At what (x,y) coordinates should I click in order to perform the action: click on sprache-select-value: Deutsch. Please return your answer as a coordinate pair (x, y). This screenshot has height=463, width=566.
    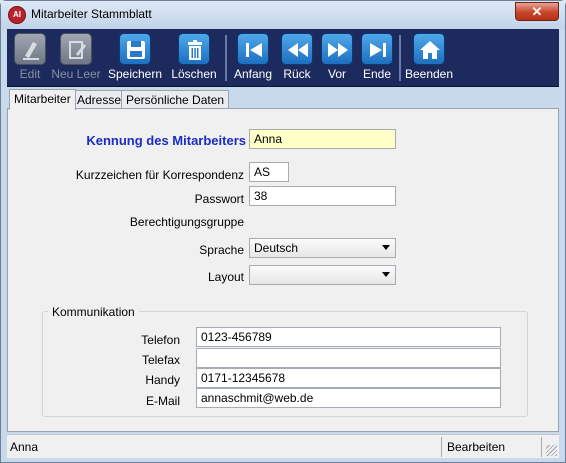
    Looking at the image, I should click on (276, 248).